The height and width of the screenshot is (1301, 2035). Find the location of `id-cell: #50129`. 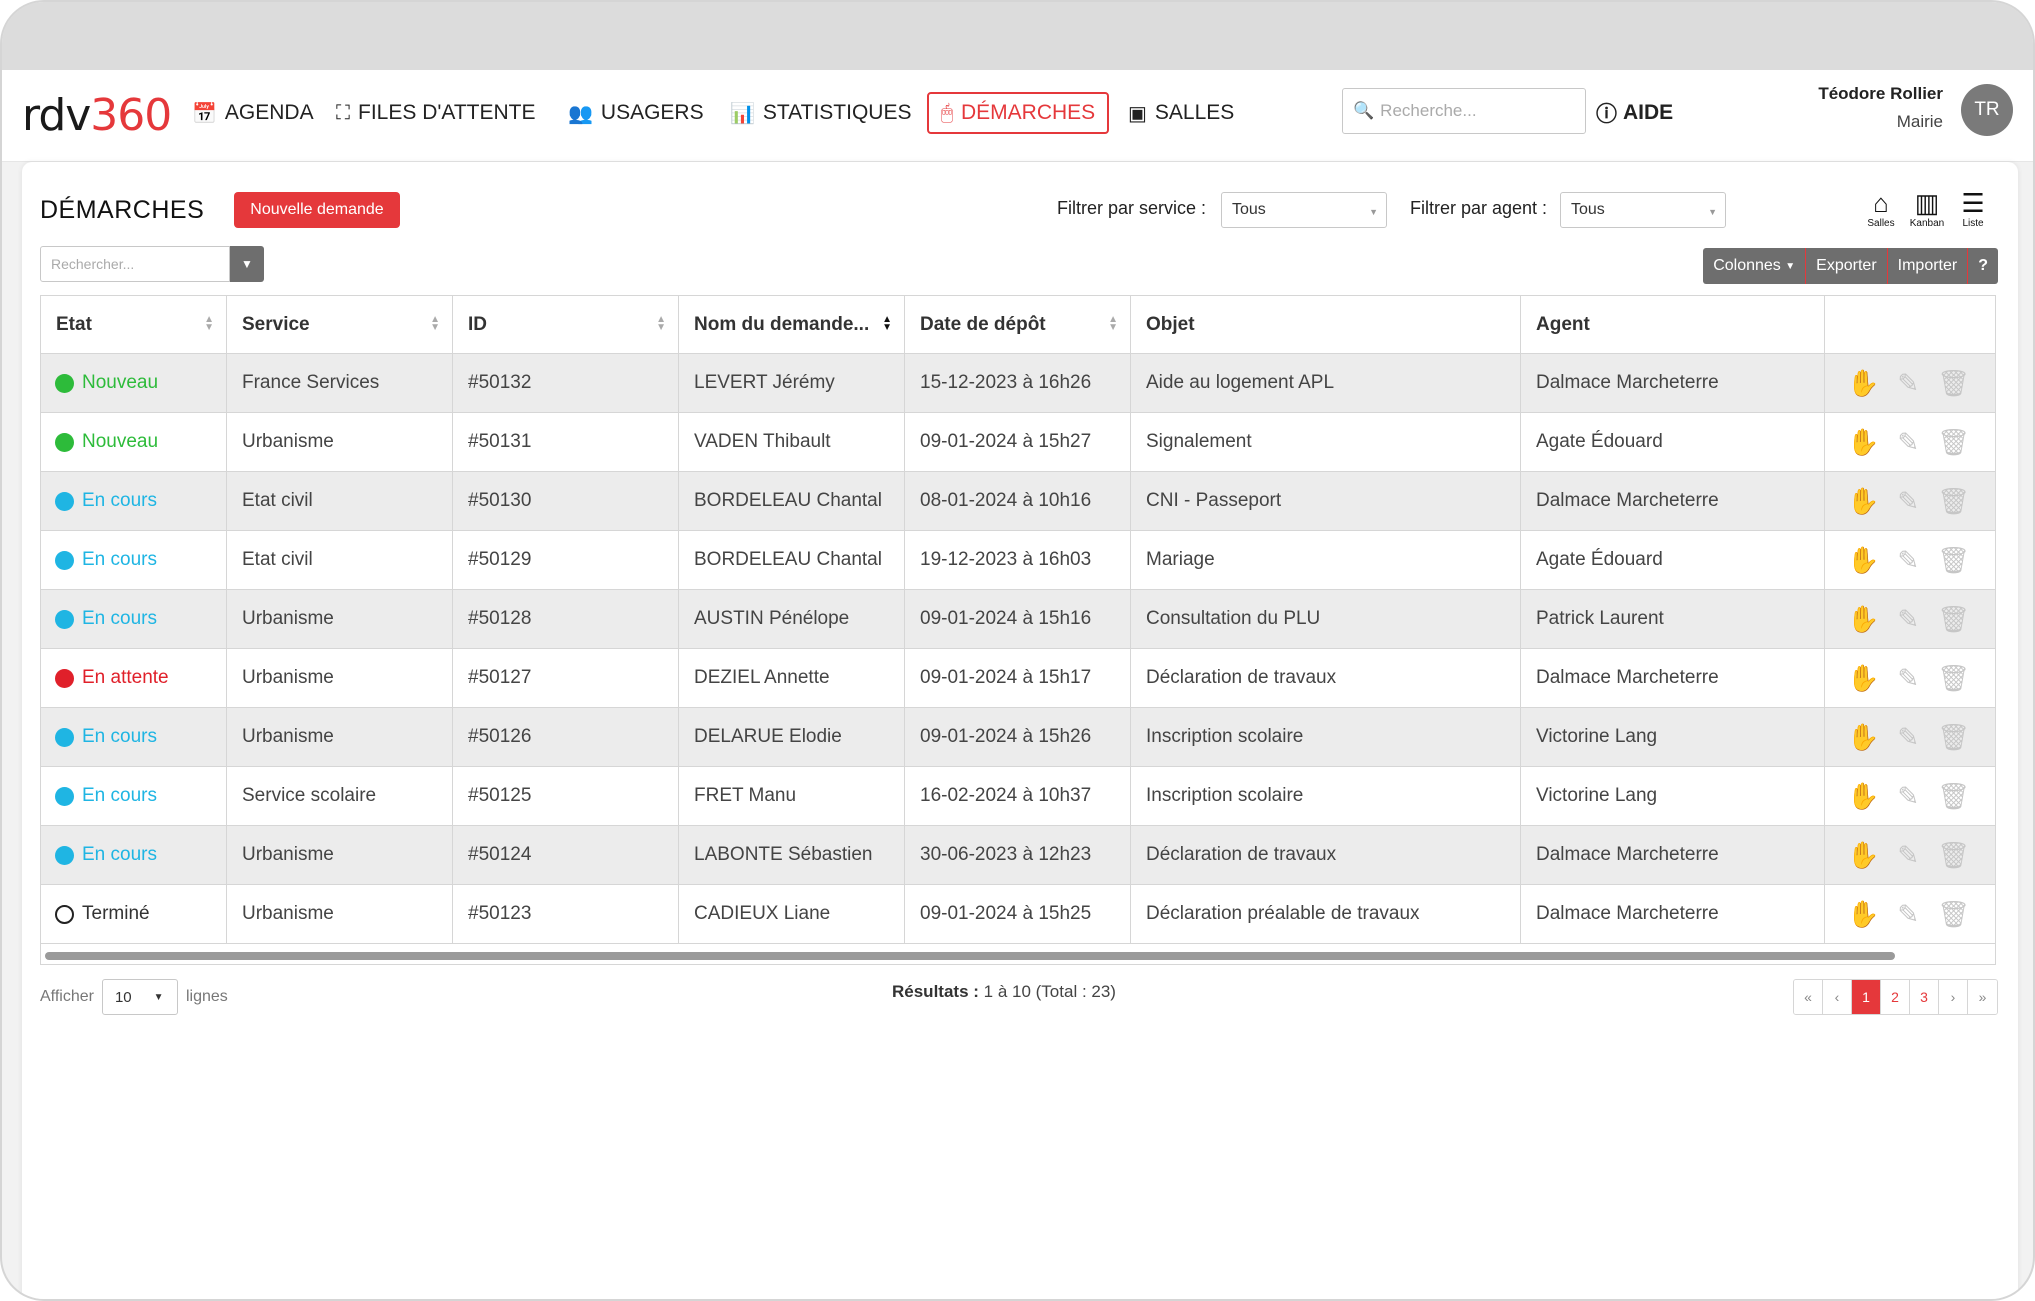

id-cell: #50129 is located at coordinates (566, 560).